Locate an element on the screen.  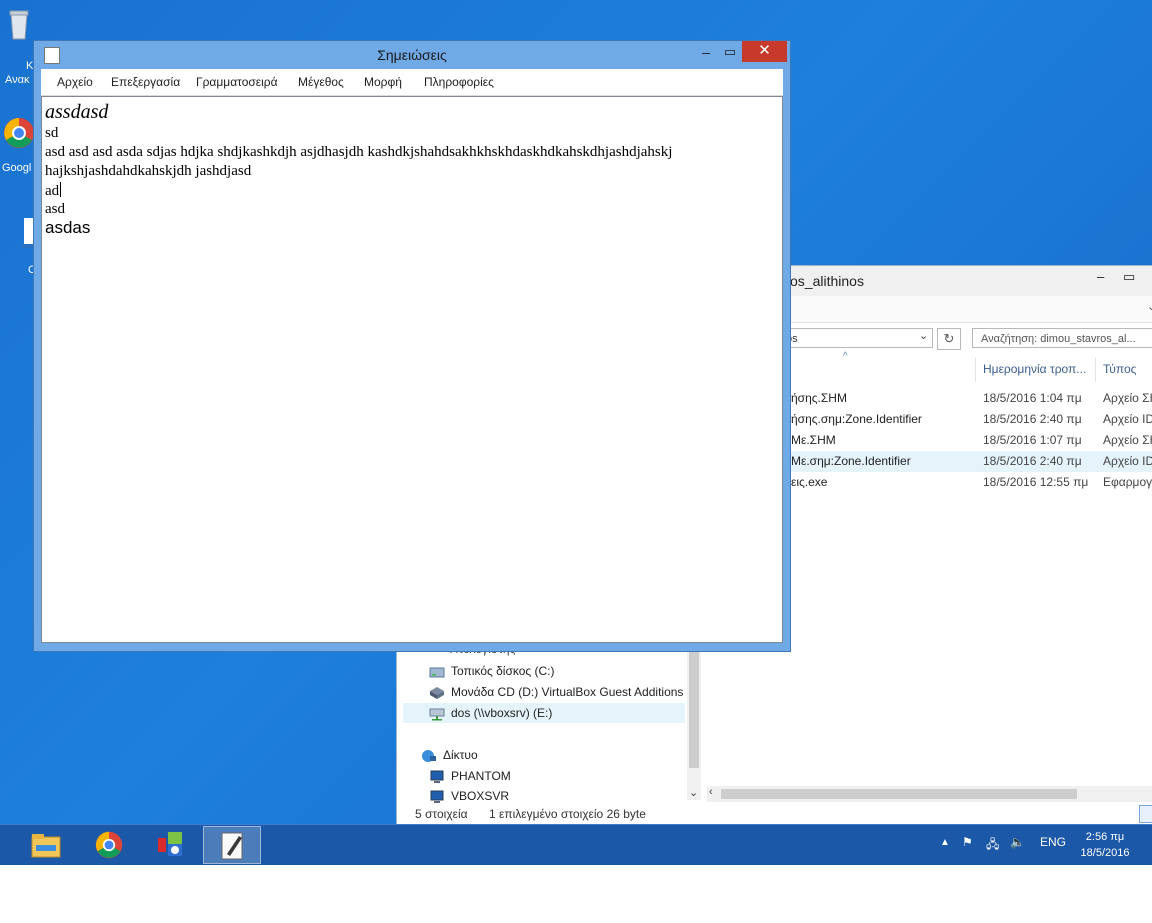
scroll-left-icon: ‹ is located at coordinates (711, 792).